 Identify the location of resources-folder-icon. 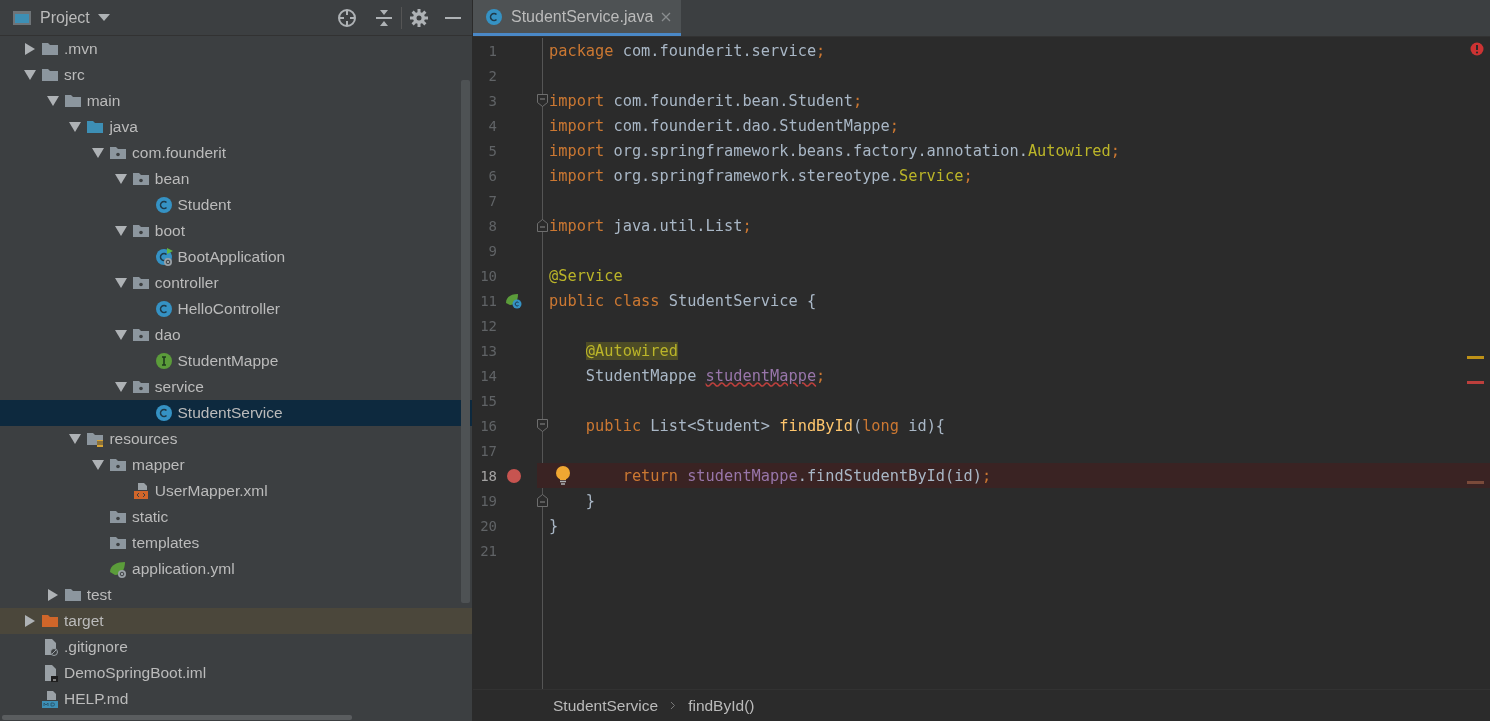
(95, 439).